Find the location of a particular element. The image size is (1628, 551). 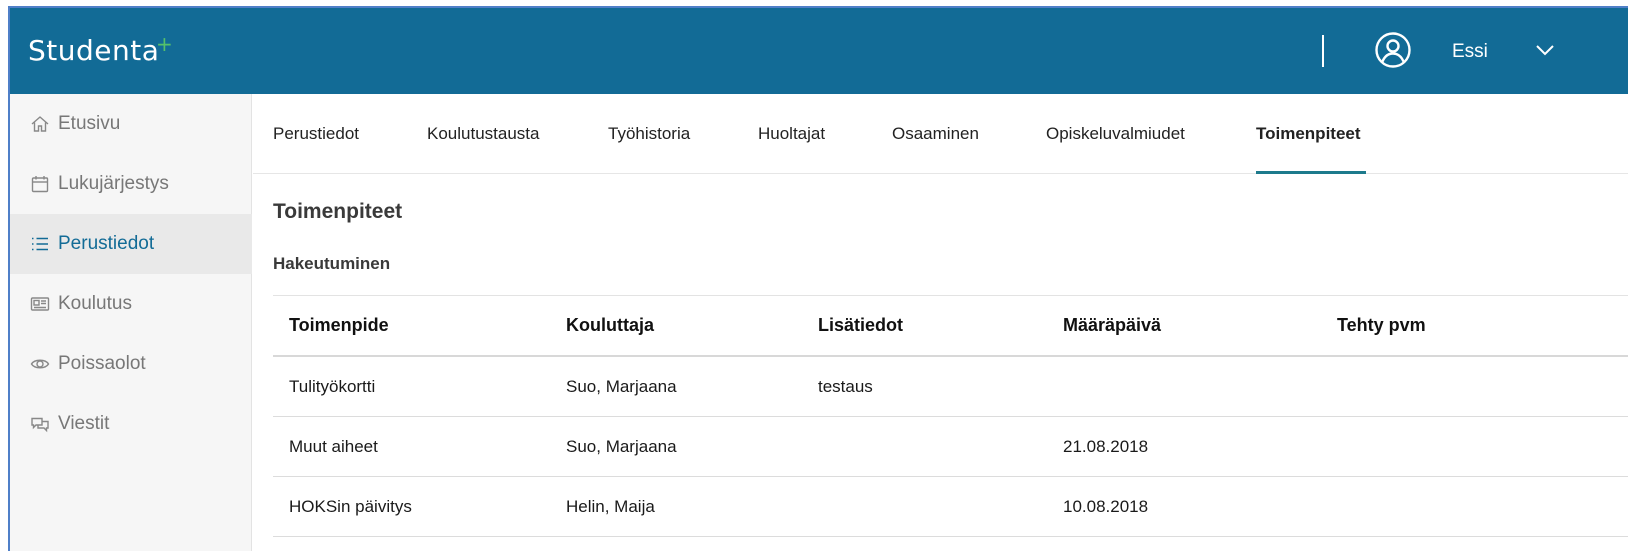

column-header: Lisätiedot is located at coordinates (860, 325).